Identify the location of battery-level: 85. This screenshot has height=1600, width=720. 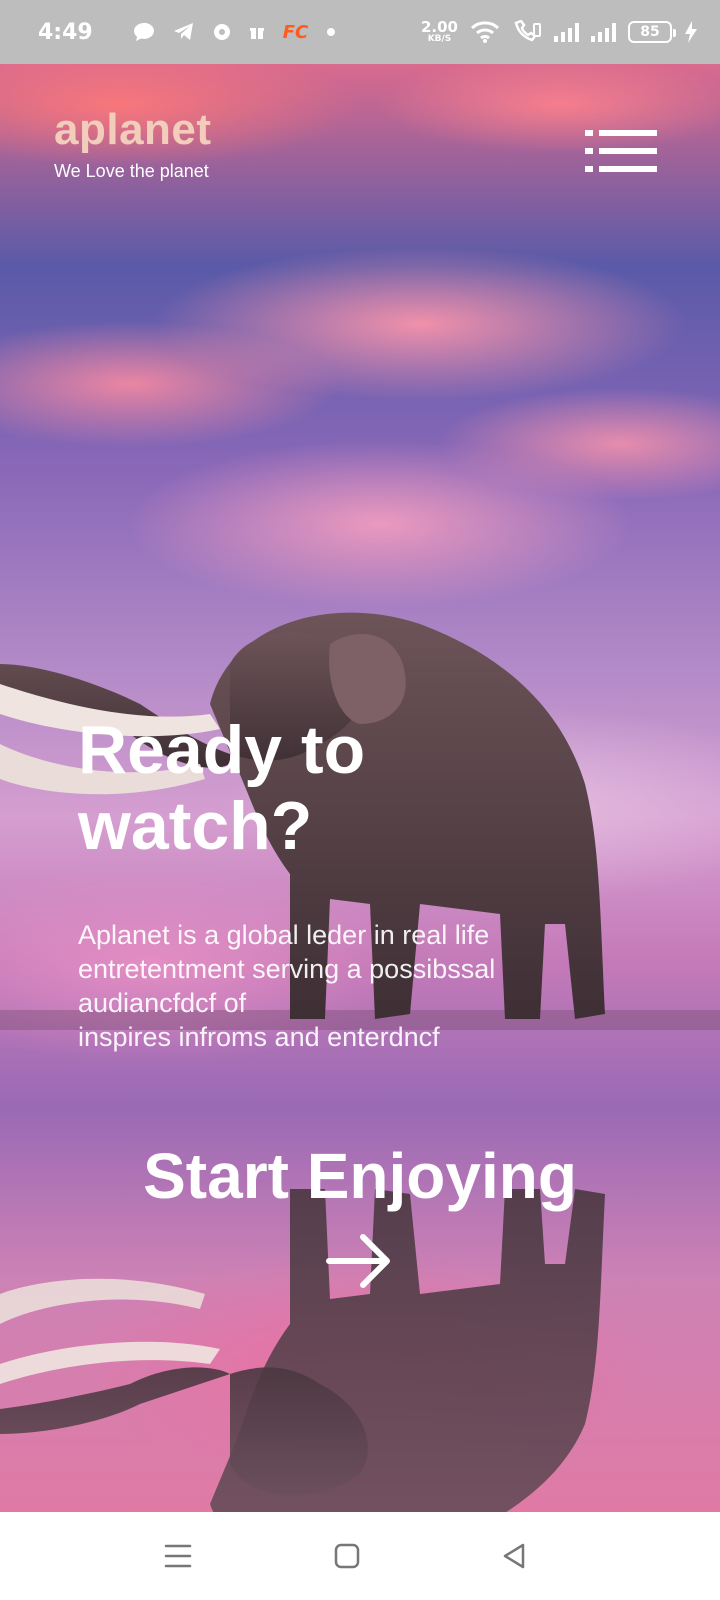
(650, 32).